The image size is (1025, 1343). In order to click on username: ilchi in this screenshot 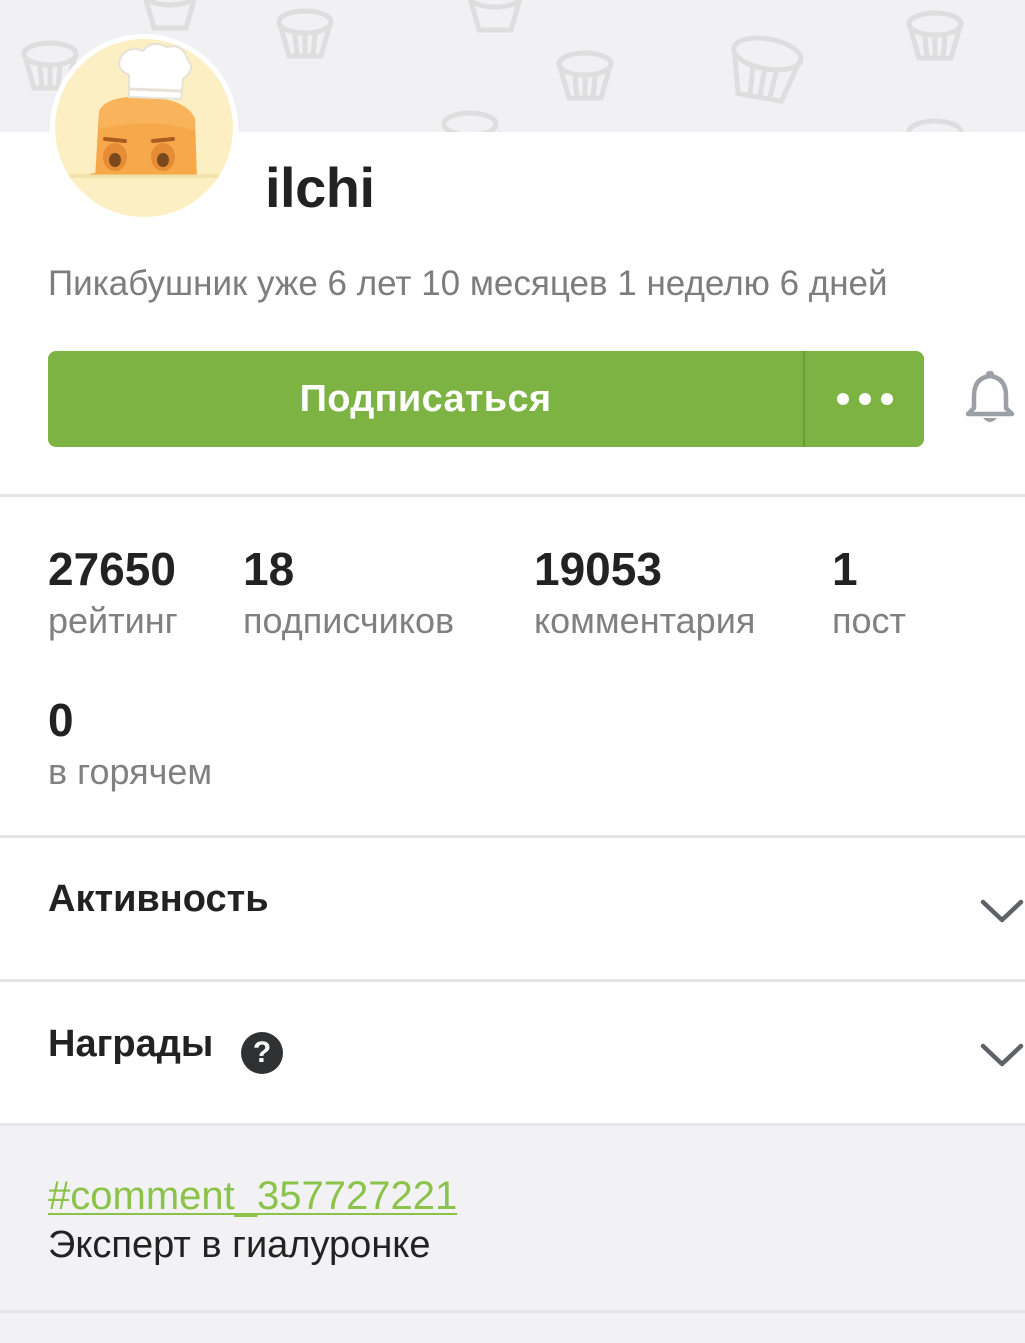, I will do `click(320, 187)`.